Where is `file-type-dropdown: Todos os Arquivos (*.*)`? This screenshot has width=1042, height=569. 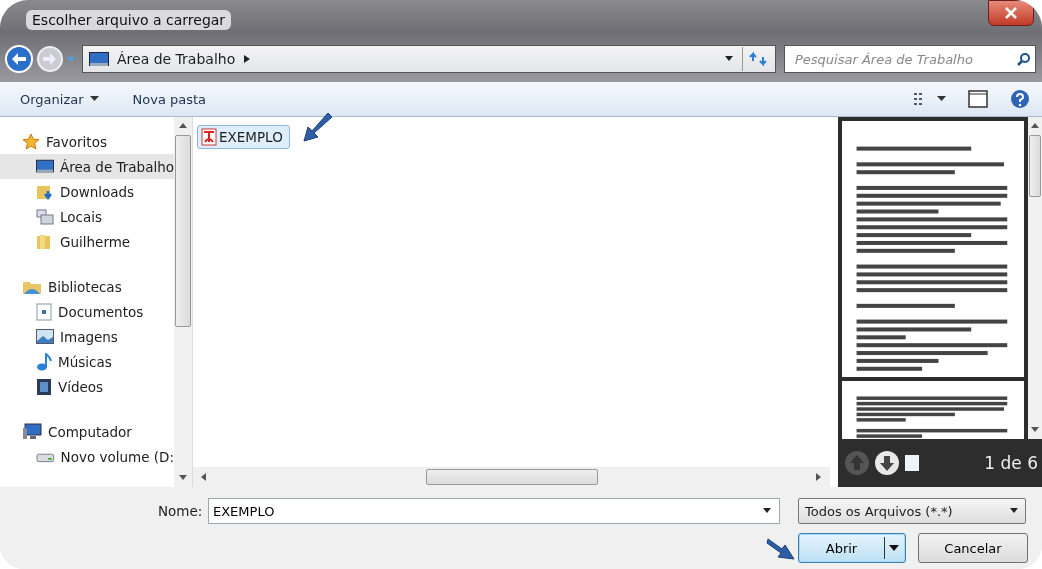 file-type-dropdown: Todos os Arquivos (*.*) is located at coordinates (912, 511).